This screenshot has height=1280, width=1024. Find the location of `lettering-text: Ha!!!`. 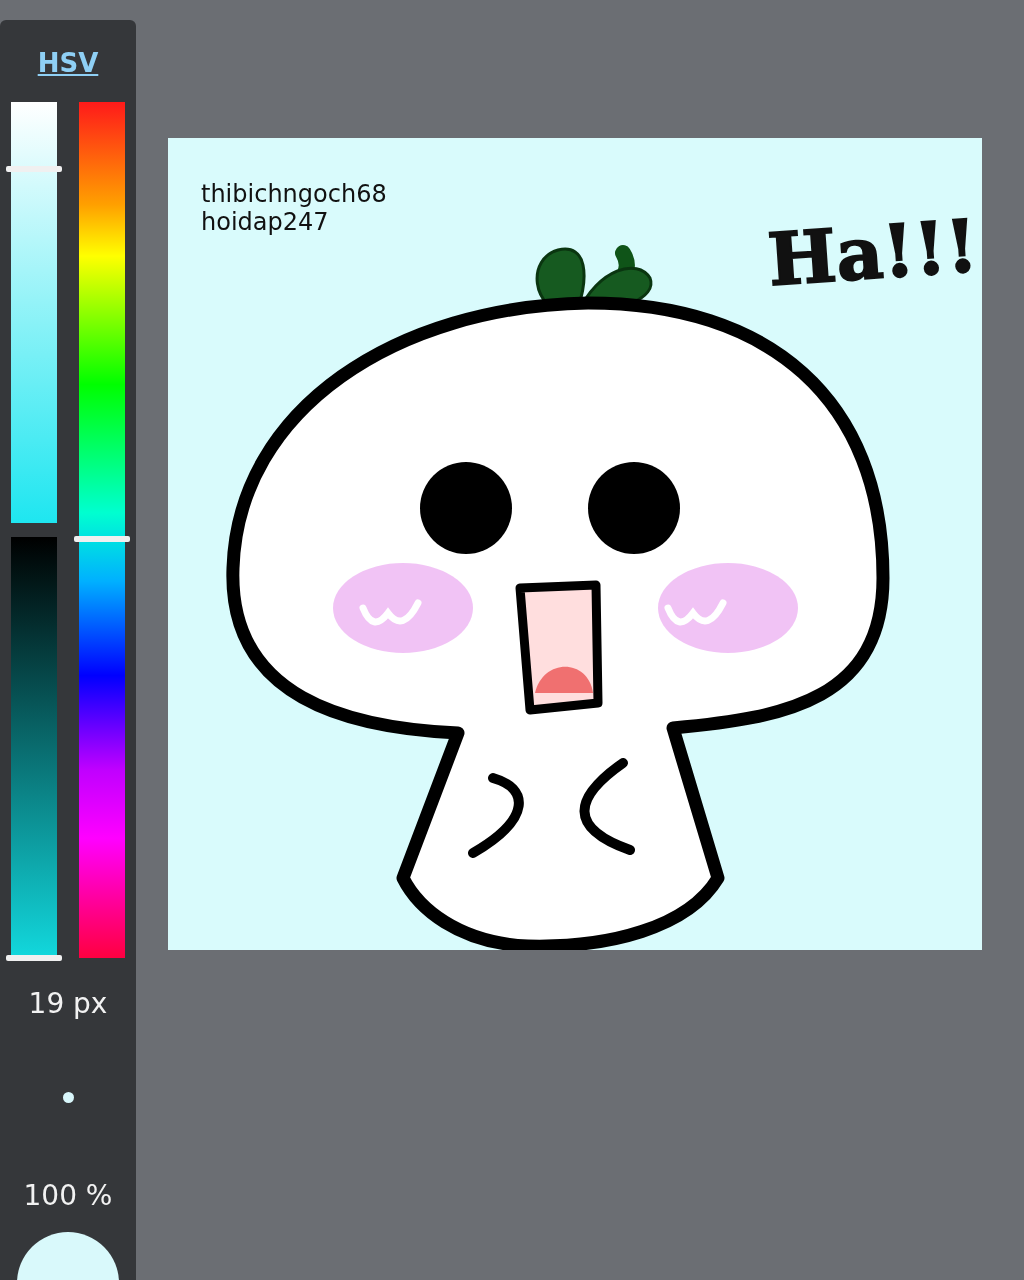

lettering-text: Ha!!! is located at coordinates (873, 252).